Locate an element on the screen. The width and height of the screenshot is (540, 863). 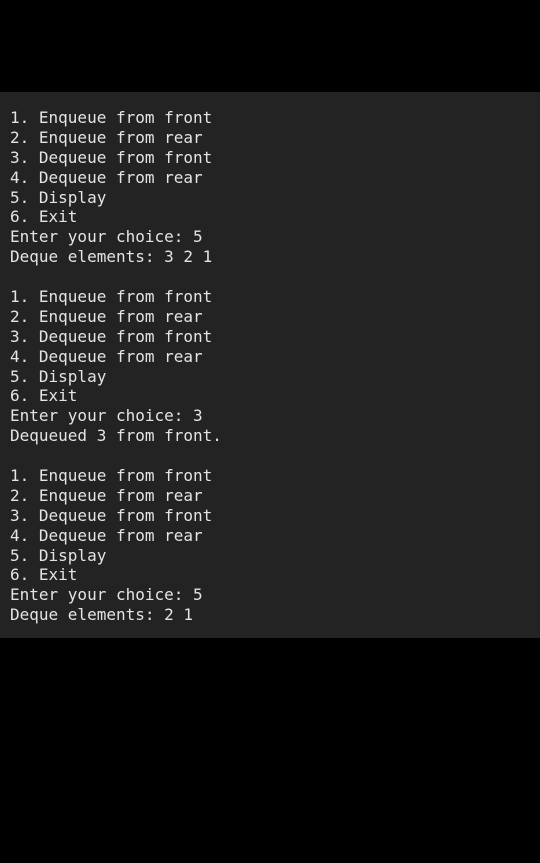
result-line: Deque elements: 2 1 is located at coordinates (102, 615).